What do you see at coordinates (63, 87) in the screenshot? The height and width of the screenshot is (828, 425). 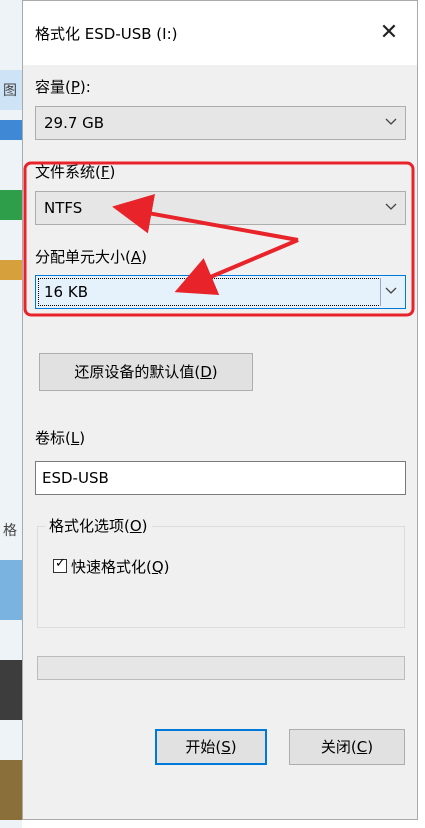 I see `capacity-label: 容量(P):` at bounding box center [63, 87].